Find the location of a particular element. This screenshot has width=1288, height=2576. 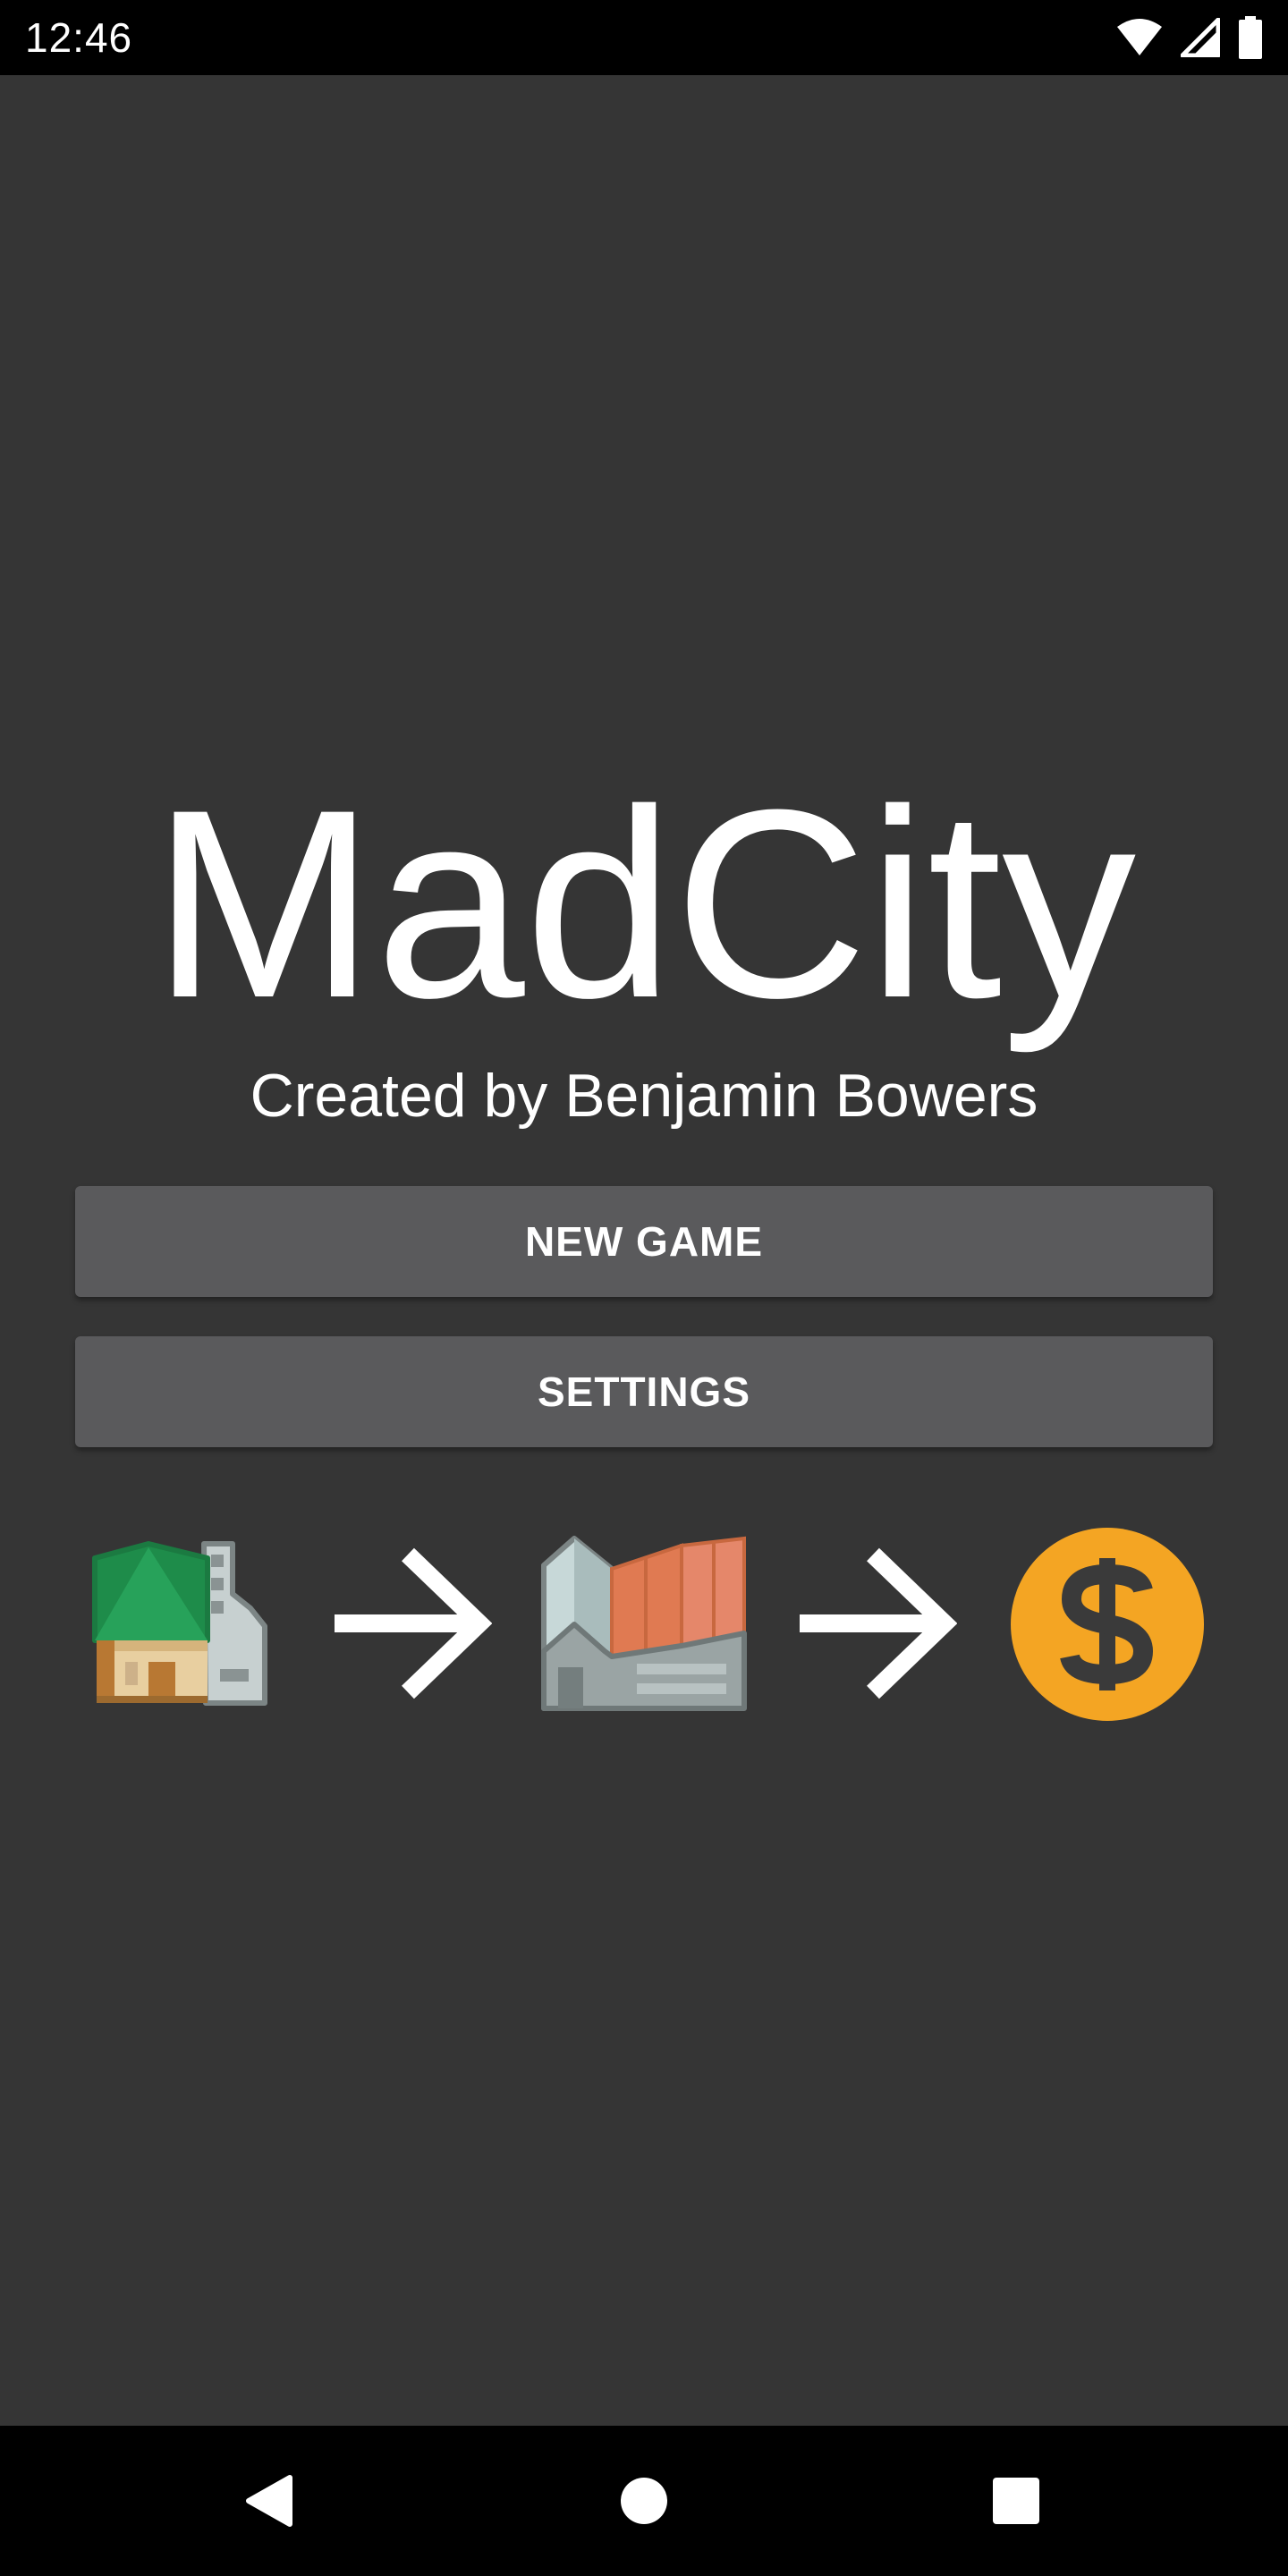

home-icon is located at coordinates (644, 2501).